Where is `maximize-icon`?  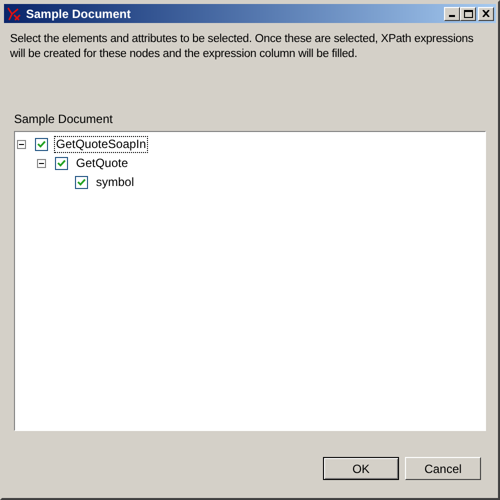 maximize-icon is located at coordinates (468, 14).